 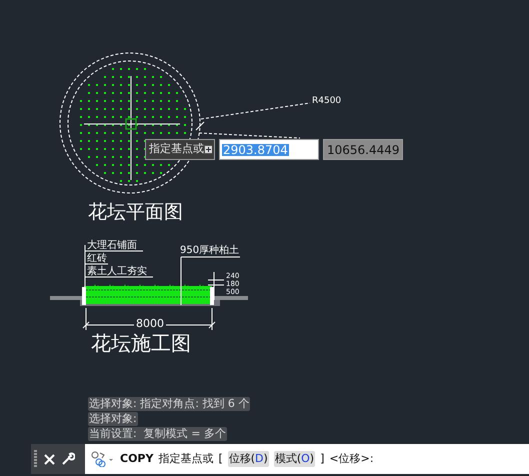 What do you see at coordinates (327, 101) in the screenshot?
I see `radius-label: R4500` at bounding box center [327, 101].